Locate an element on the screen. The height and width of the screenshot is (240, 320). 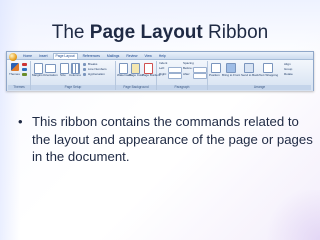
margins-button: Margins is located at coordinates (37, 75).